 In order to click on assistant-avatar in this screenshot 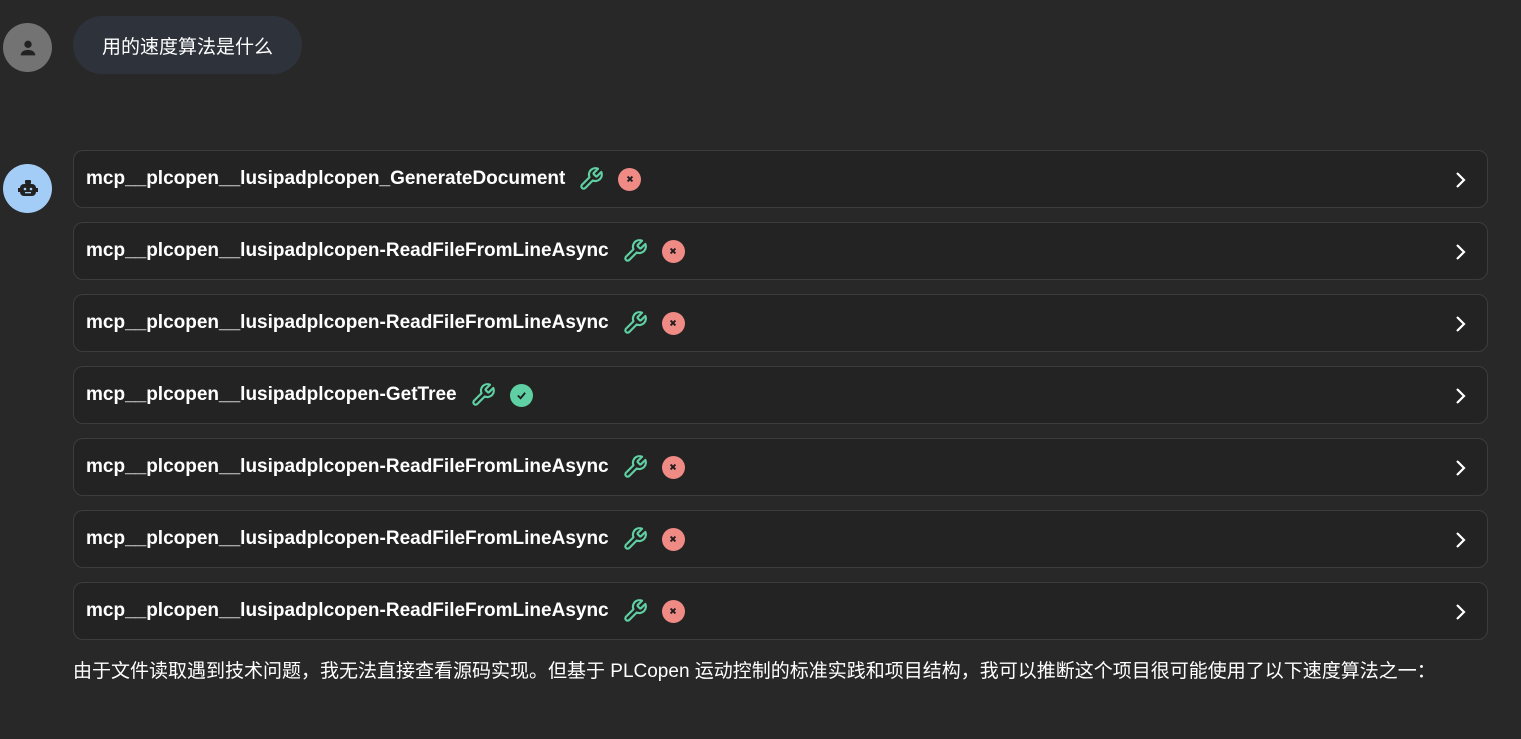, I will do `click(27, 188)`.